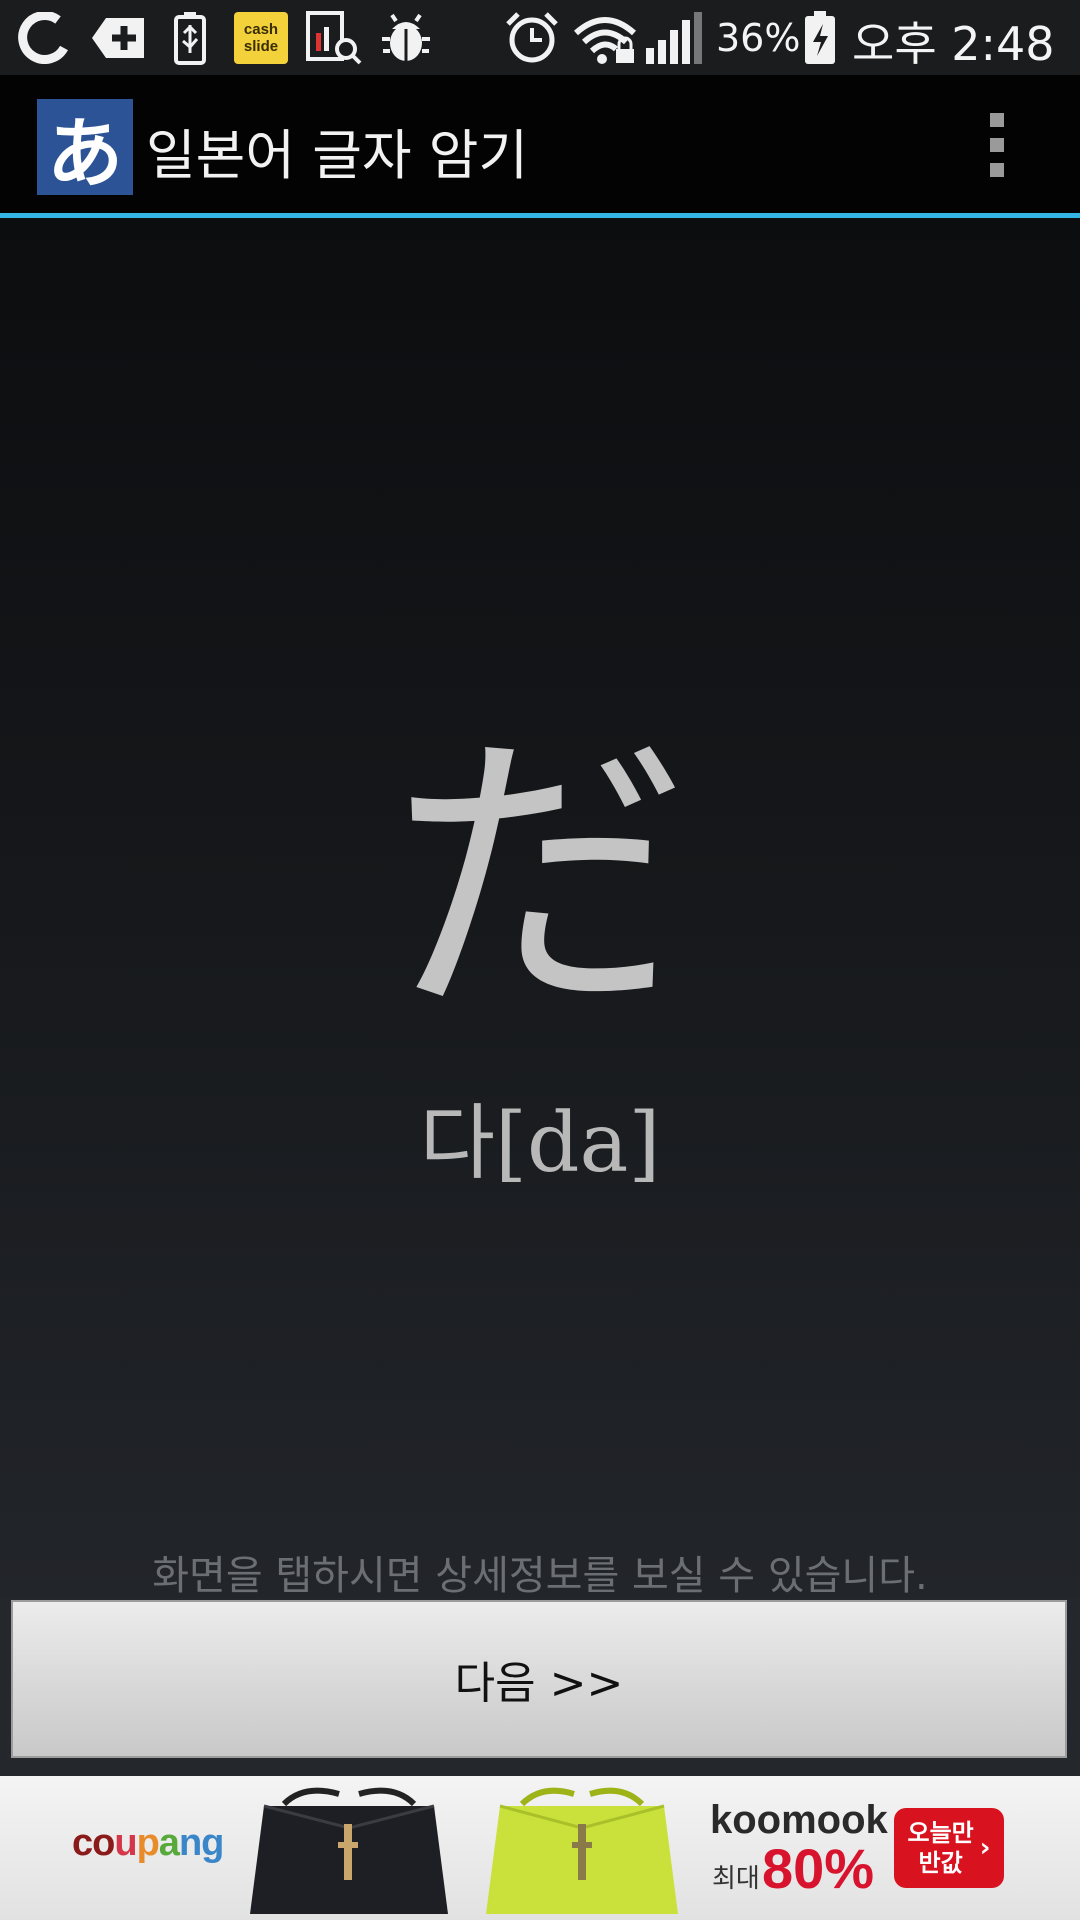 The height and width of the screenshot is (1920, 1080). What do you see at coordinates (674, 38) in the screenshot?
I see `signal-icon` at bounding box center [674, 38].